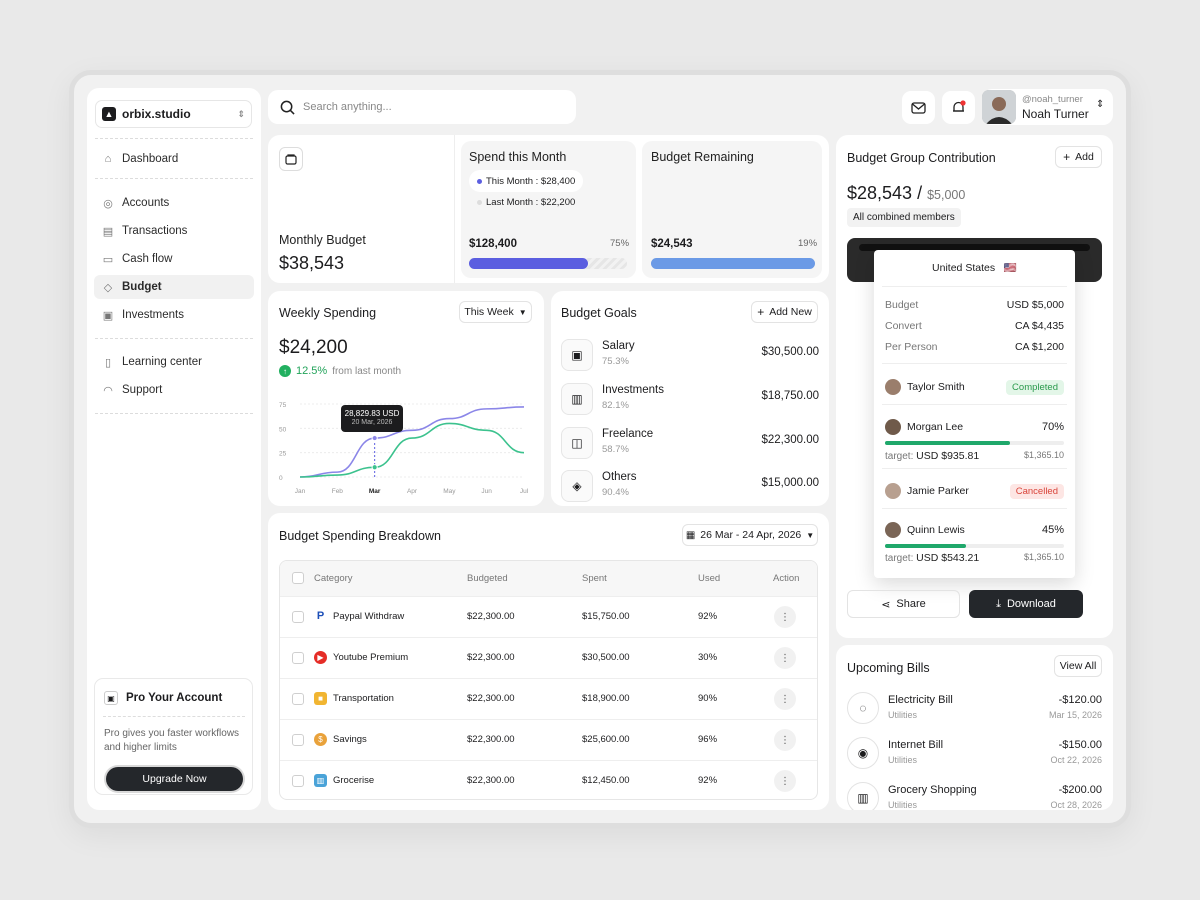 The height and width of the screenshot is (900, 1200). Describe the element at coordinates (786, 578) in the screenshot. I see `header-action: Action` at that location.